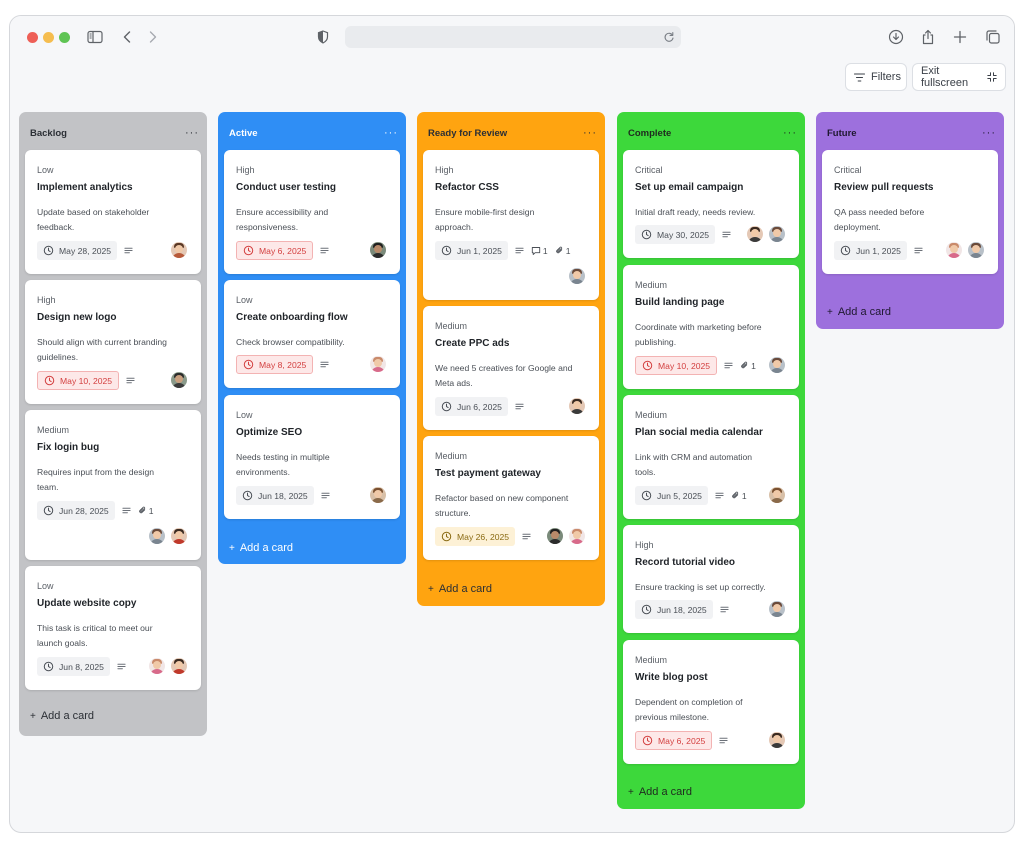 This screenshot has height=850, width=1024. I want to click on back-chevron-icon, so click(127, 37).